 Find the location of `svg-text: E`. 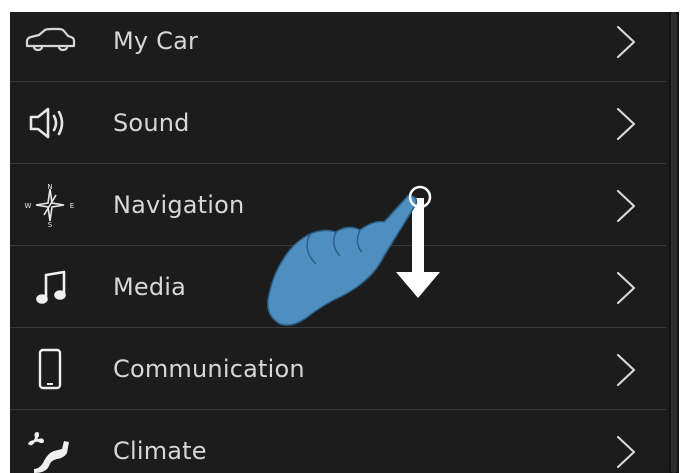

svg-text: E is located at coordinates (72, 206).